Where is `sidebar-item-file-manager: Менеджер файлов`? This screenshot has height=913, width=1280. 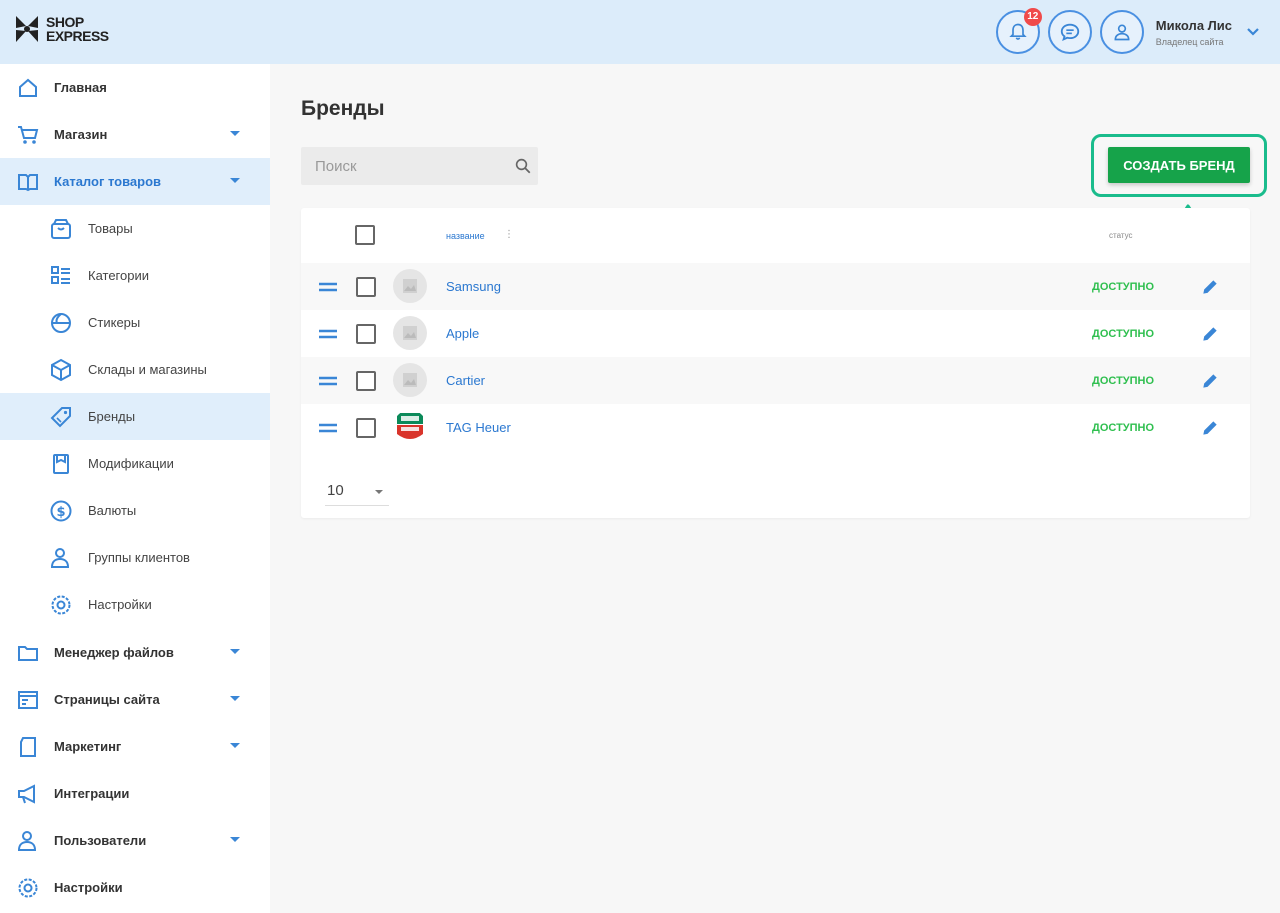 sidebar-item-file-manager: Менеджер файлов is located at coordinates (135, 652).